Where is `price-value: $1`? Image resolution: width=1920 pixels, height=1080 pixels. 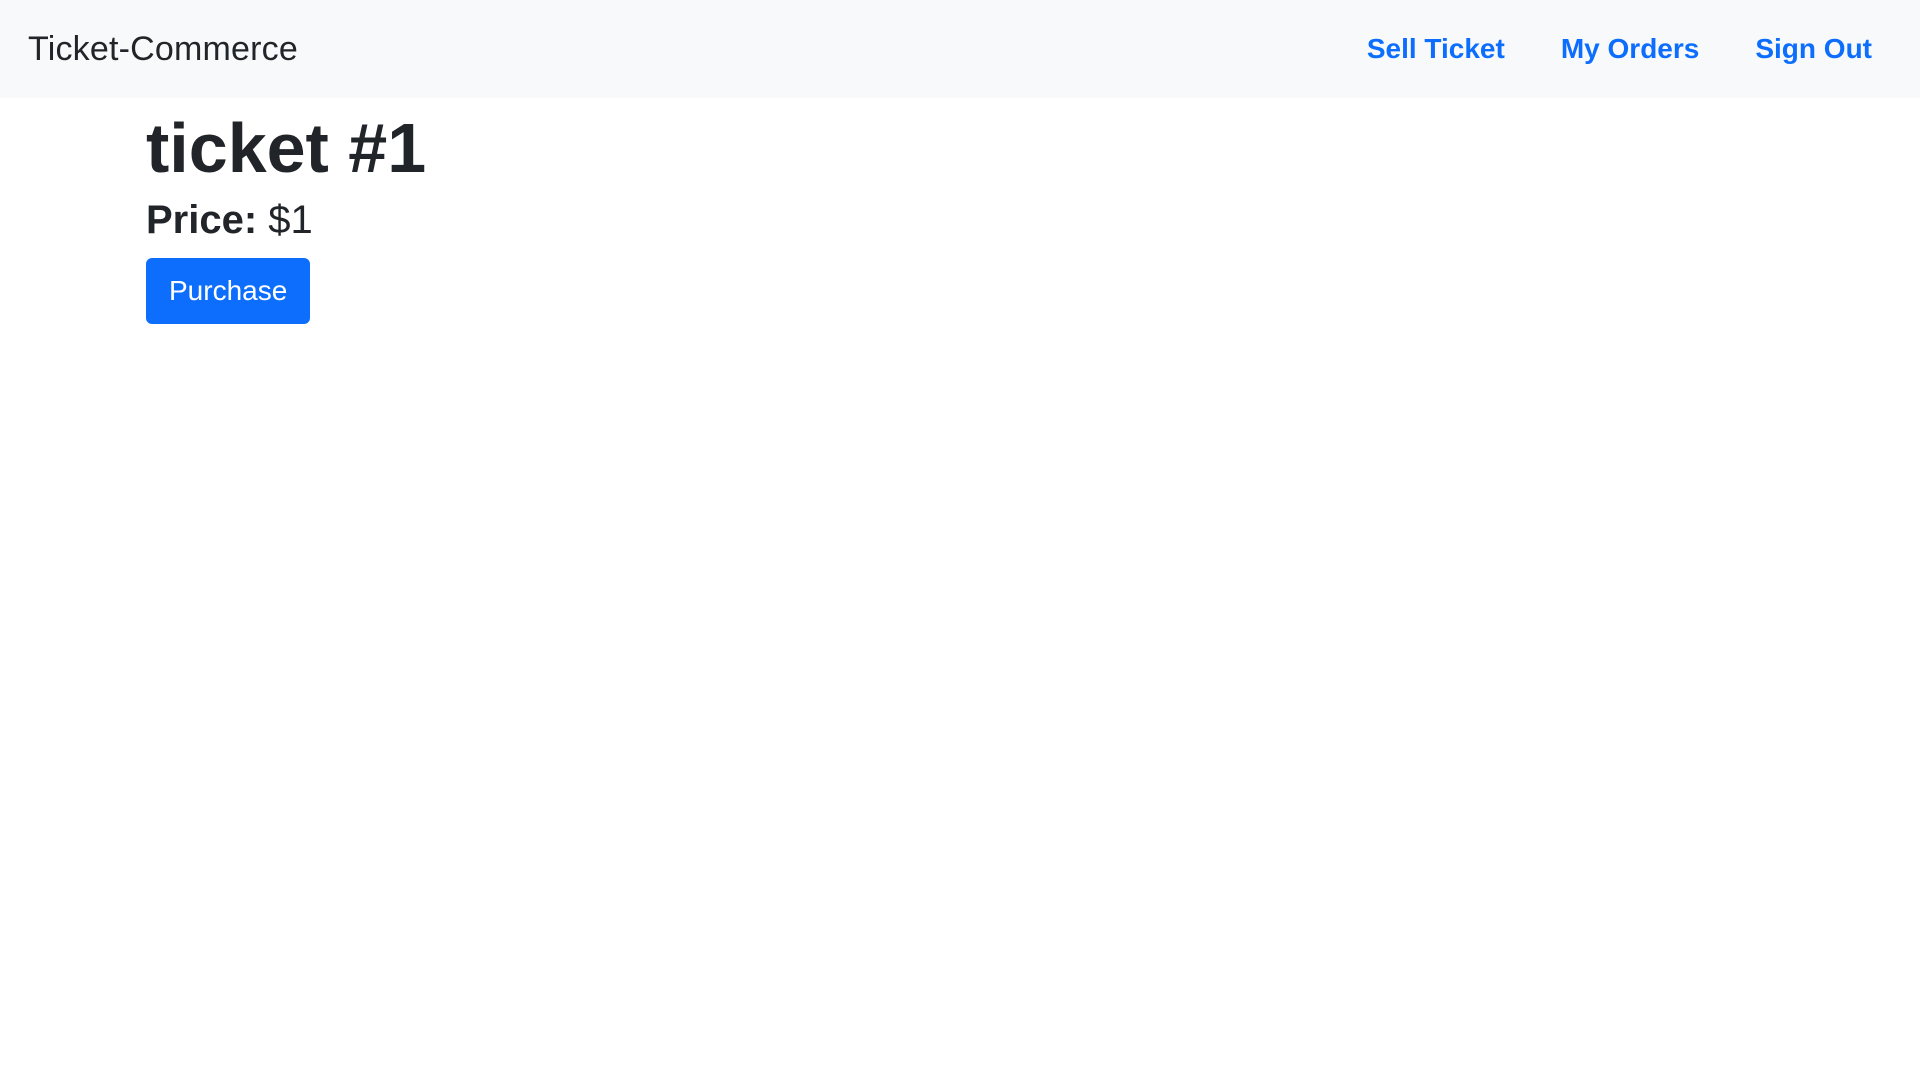 price-value: $1 is located at coordinates (290, 220).